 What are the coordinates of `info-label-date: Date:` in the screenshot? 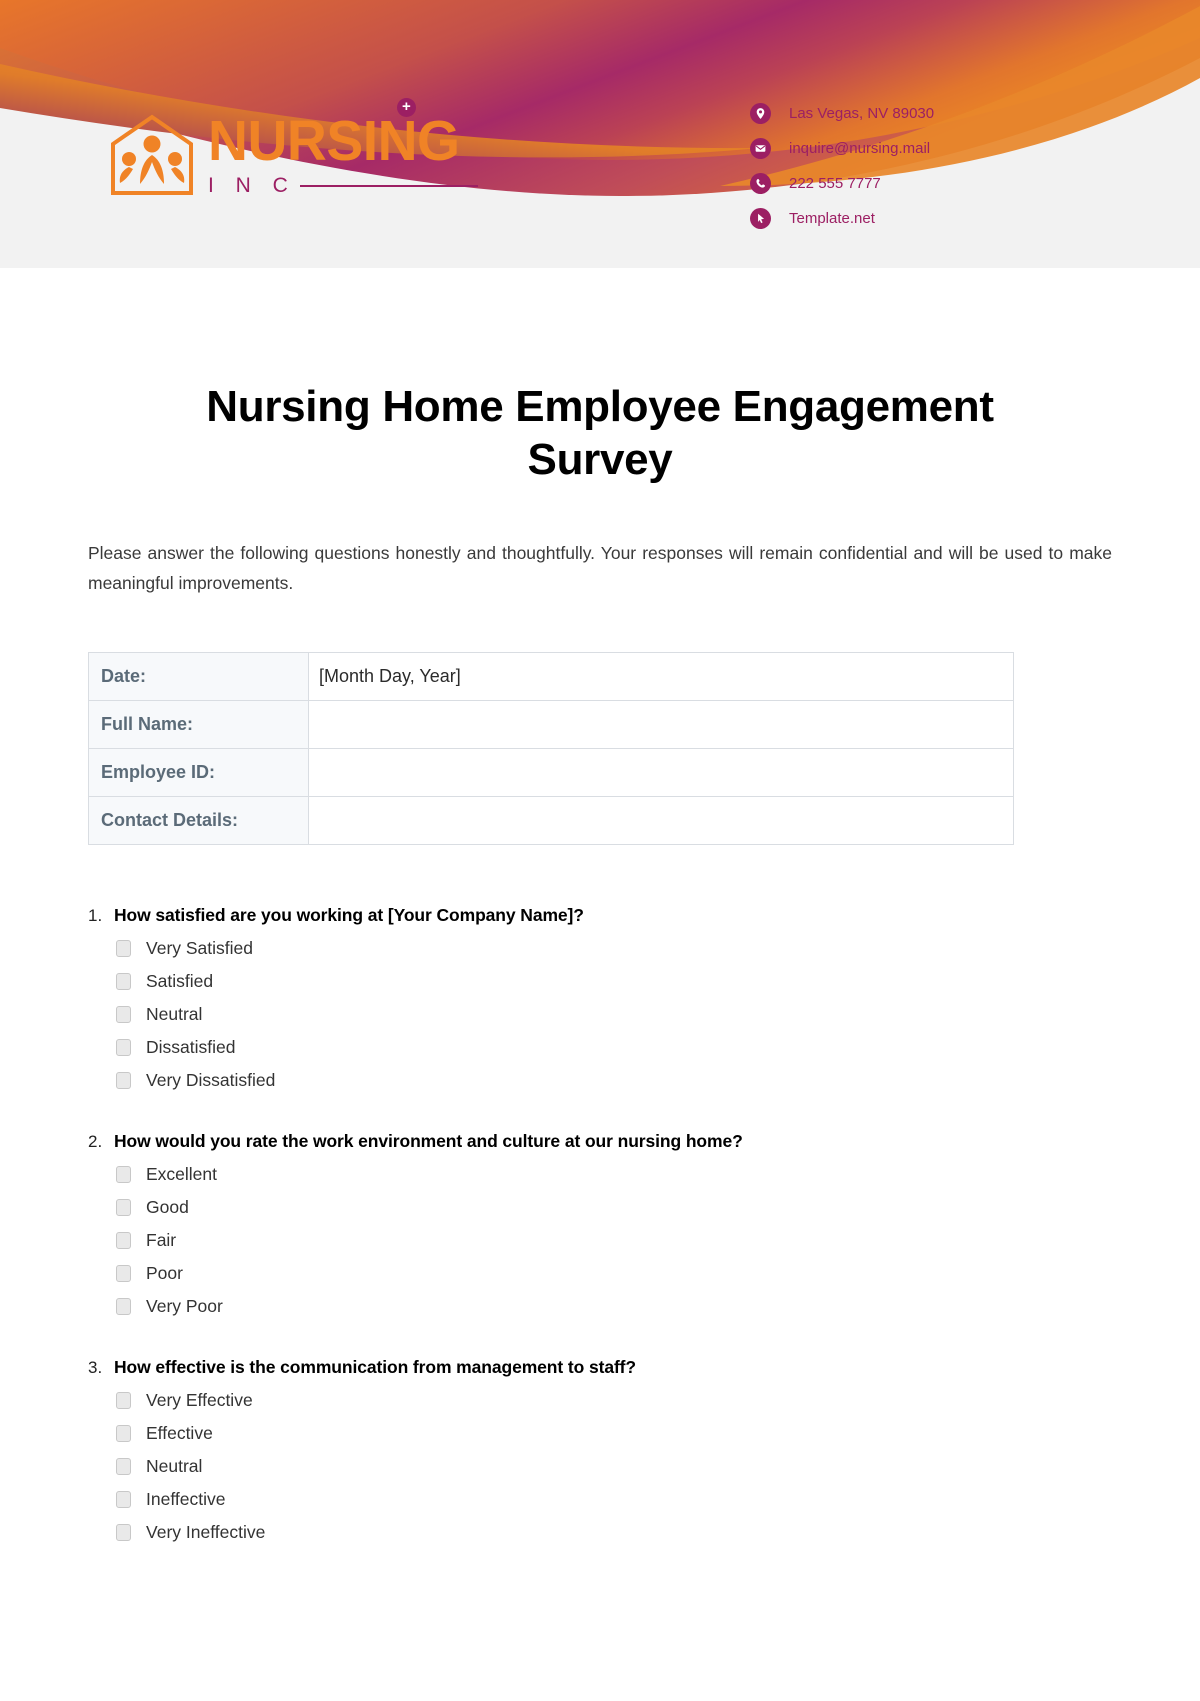 It's located at (198, 676).